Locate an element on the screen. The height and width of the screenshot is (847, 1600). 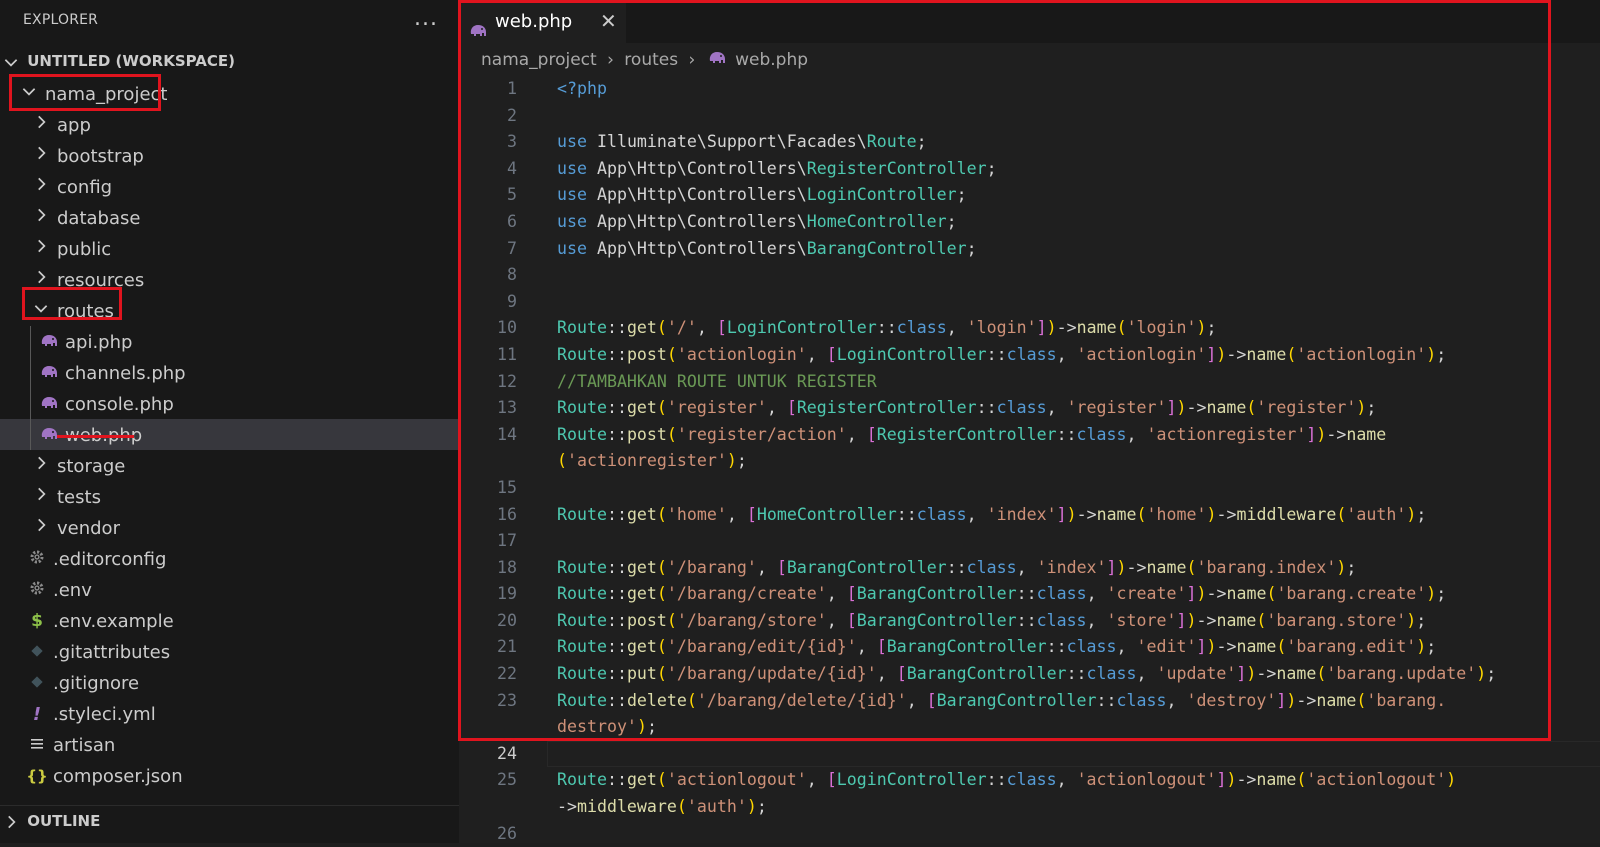
tree-item-editorconfig: .editorconfig is located at coordinates (229, 558).